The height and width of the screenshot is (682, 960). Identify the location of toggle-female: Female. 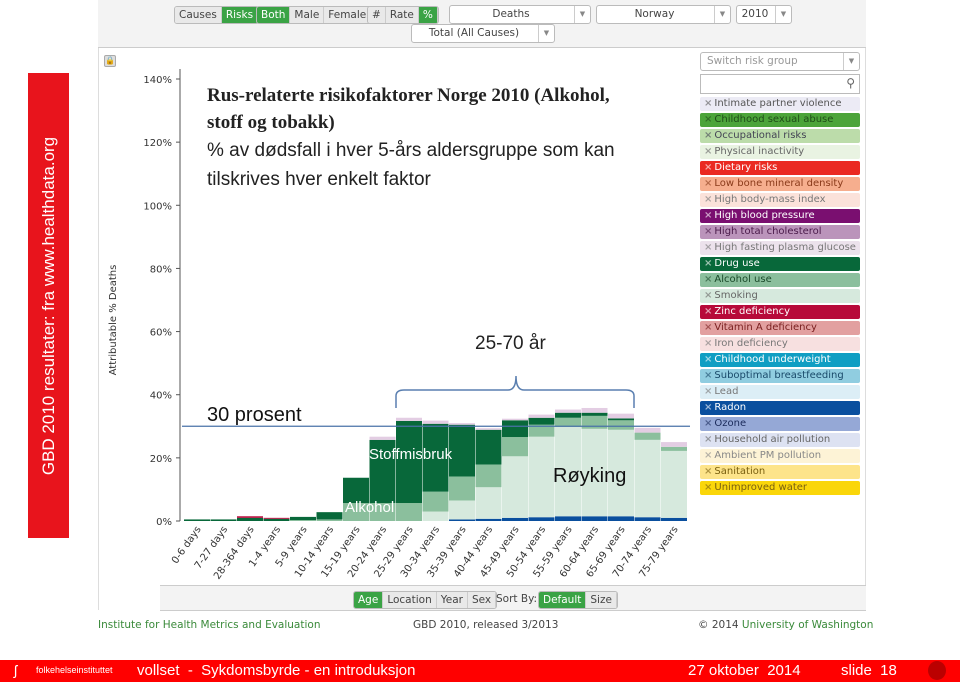
(348, 15).